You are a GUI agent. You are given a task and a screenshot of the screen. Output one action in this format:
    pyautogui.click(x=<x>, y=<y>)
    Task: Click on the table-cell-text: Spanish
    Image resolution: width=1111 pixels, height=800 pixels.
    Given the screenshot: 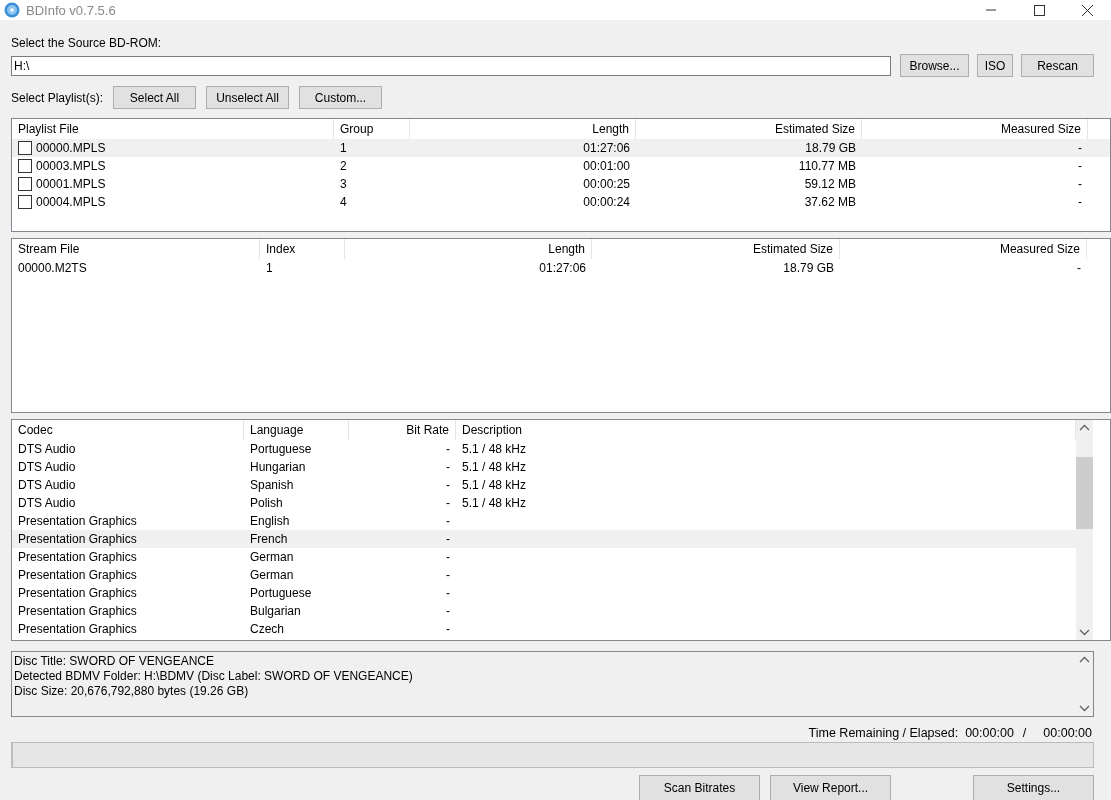 What is the action you would take?
    pyautogui.click(x=272, y=485)
    